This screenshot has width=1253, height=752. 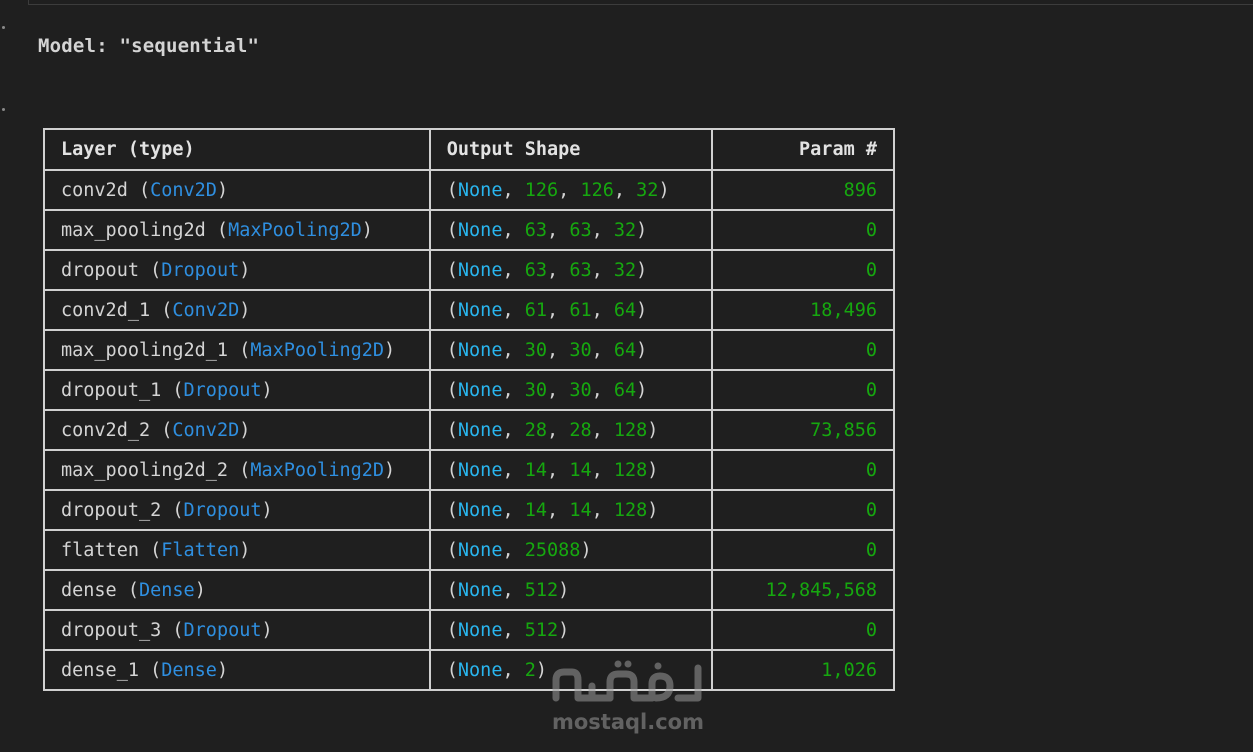 What do you see at coordinates (3, 109) in the screenshot?
I see `gutter-marker` at bounding box center [3, 109].